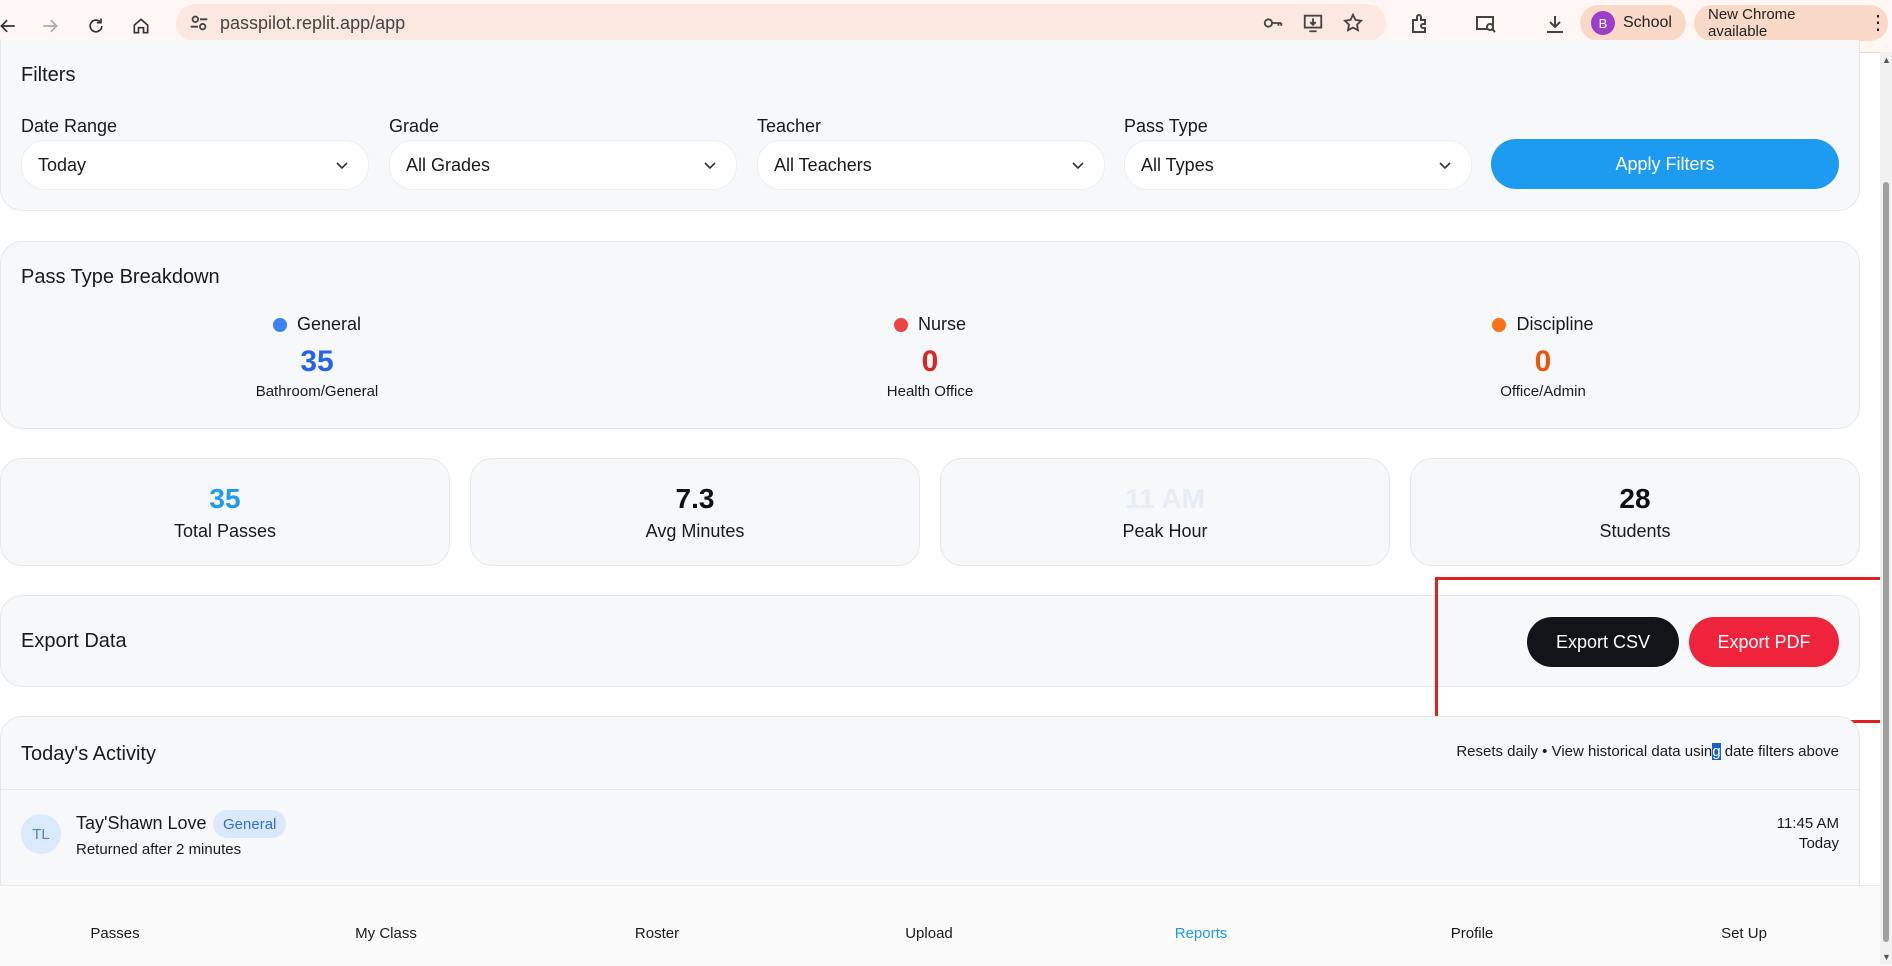 This screenshot has height=966, width=1892. Describe the element at coordinates (12, 26) in the screenshot. I see `back-icon` at that location.